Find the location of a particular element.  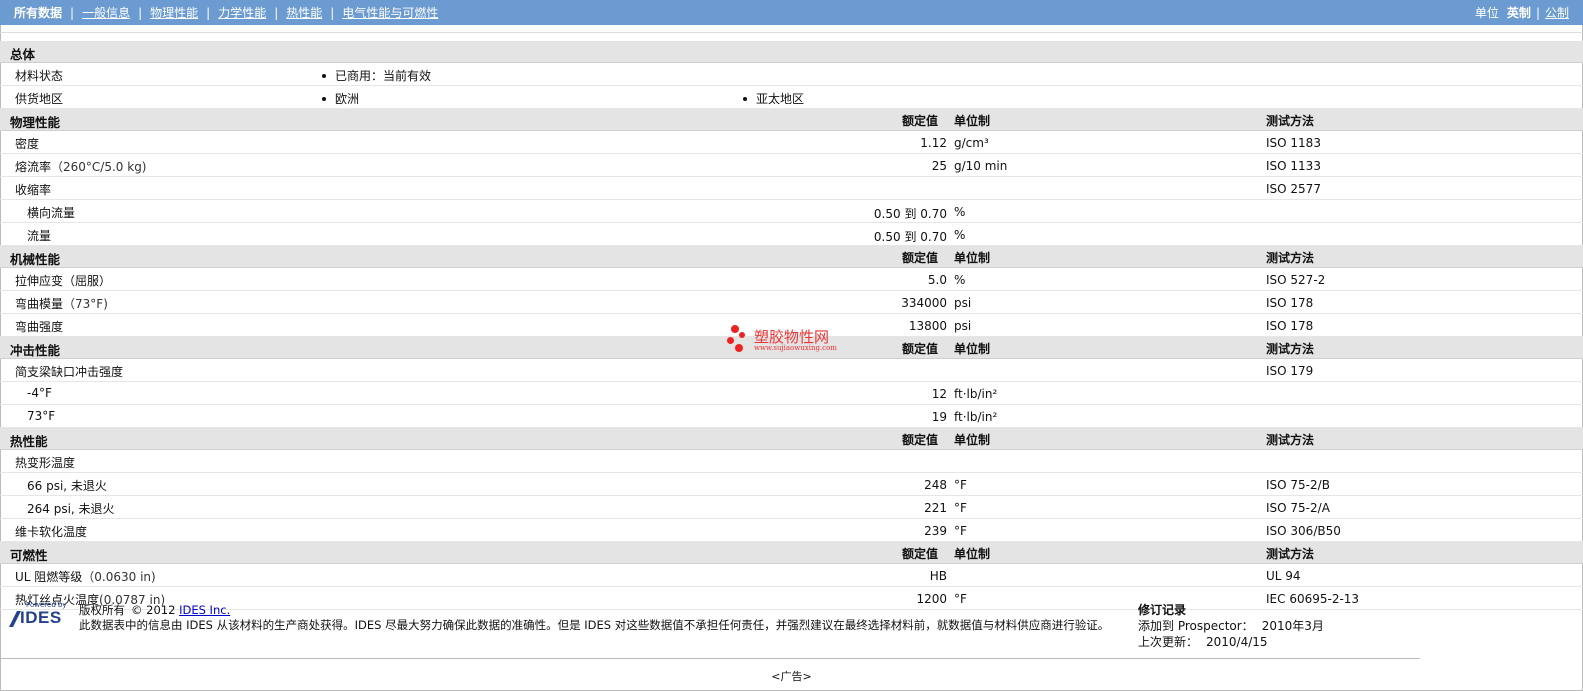

property-label: 横向流量 is located at coordinates (51, 213).